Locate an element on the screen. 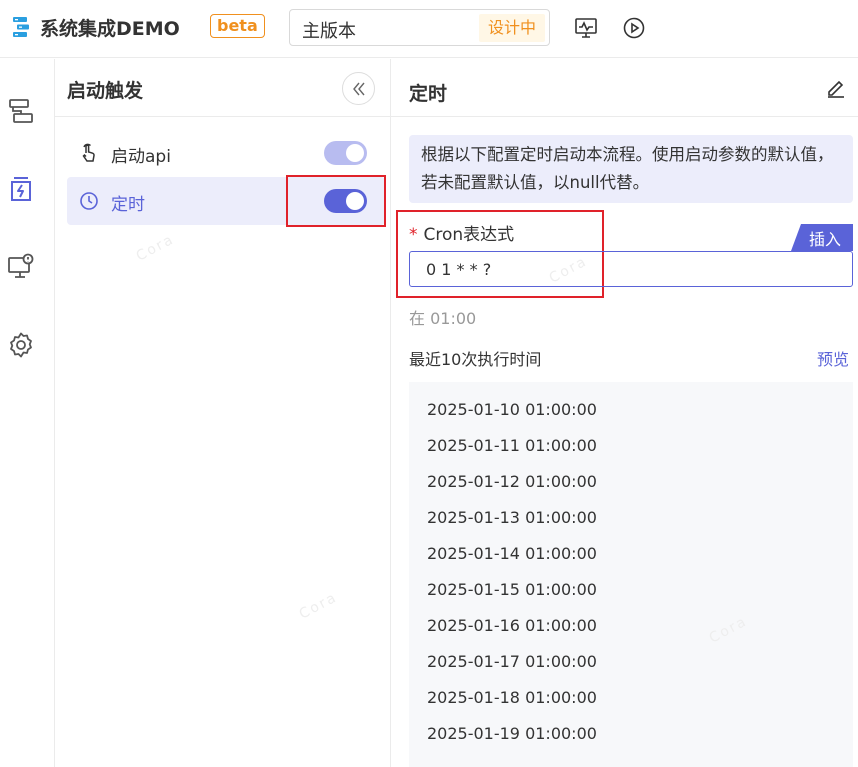 The width and height of the screenshot is (858, 767). list-item: 2025-01-13 01:00:00 is located at coordinates (512, 517).